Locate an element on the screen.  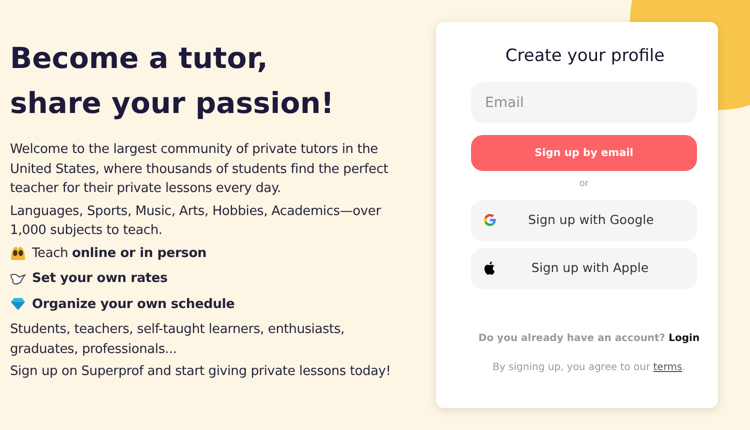
apple-signup-button: Sign up with Apple is located at coordinates (584, 268).